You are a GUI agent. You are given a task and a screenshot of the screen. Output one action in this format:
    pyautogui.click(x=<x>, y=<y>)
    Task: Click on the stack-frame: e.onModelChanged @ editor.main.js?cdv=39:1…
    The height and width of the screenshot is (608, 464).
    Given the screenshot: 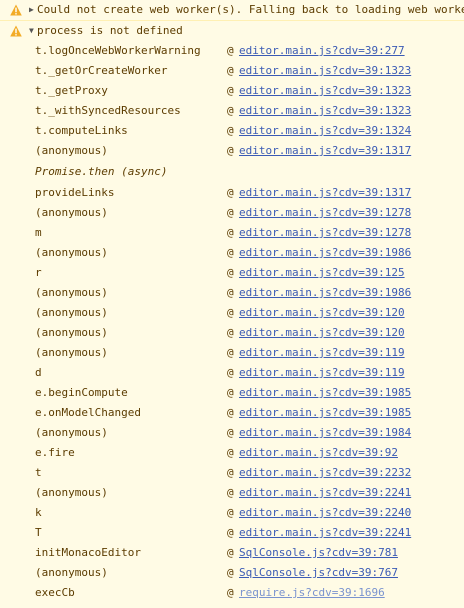 What is the action you would take?
    pyautogui.click(x=232, y=413)
    